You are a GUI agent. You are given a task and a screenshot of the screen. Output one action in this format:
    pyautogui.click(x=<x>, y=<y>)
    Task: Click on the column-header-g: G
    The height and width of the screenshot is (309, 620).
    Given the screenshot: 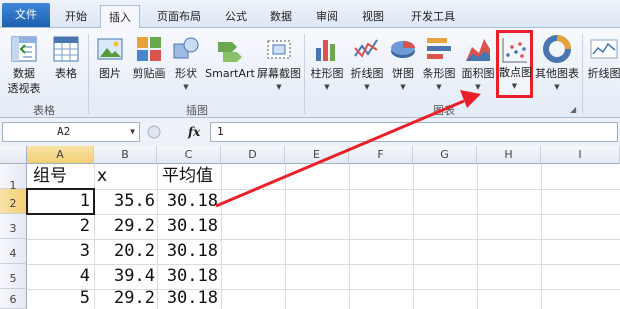 What is the action you would take?
    pyautogui.click(x=445, y=155)
    